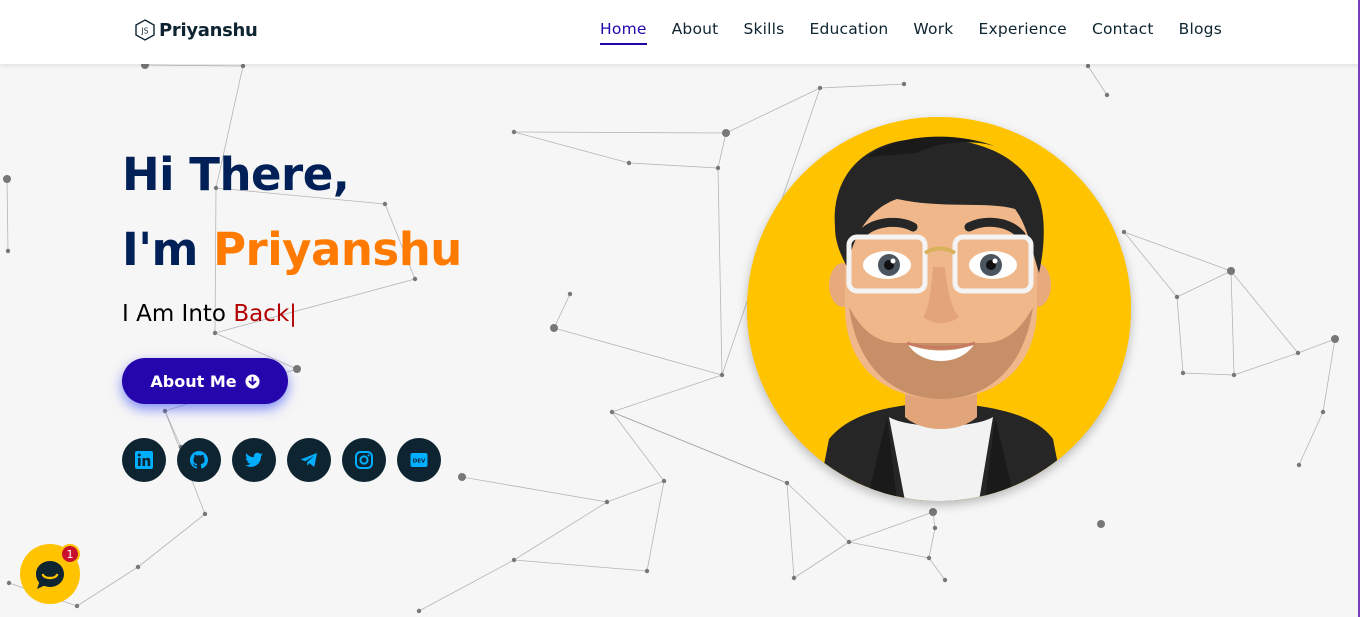 The height and width of the screenshot is (617, 1360). I want to click on svg-text: DEV, so click(419, 462).